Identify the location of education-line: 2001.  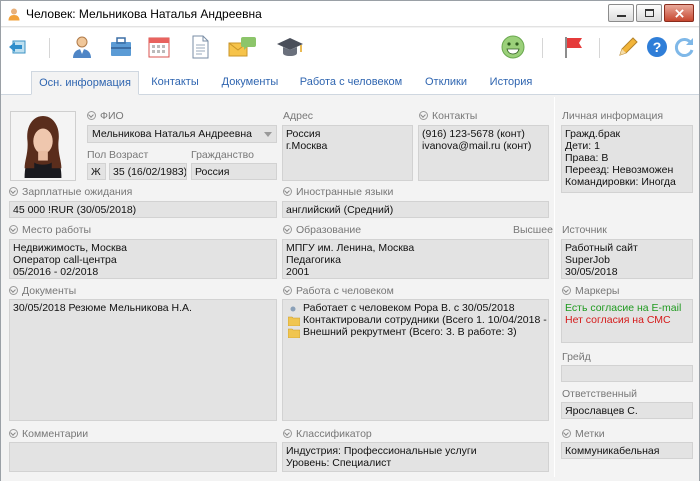
(298, 272).